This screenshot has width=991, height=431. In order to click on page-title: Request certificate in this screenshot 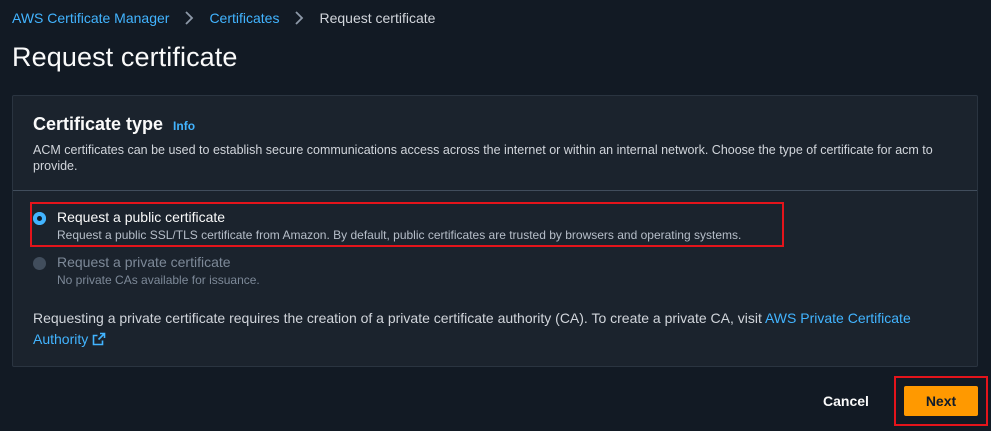, I will do `click(125, 57)`.